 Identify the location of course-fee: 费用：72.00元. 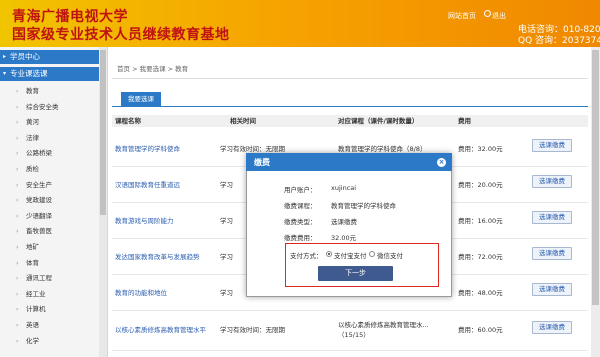
(480, 257).